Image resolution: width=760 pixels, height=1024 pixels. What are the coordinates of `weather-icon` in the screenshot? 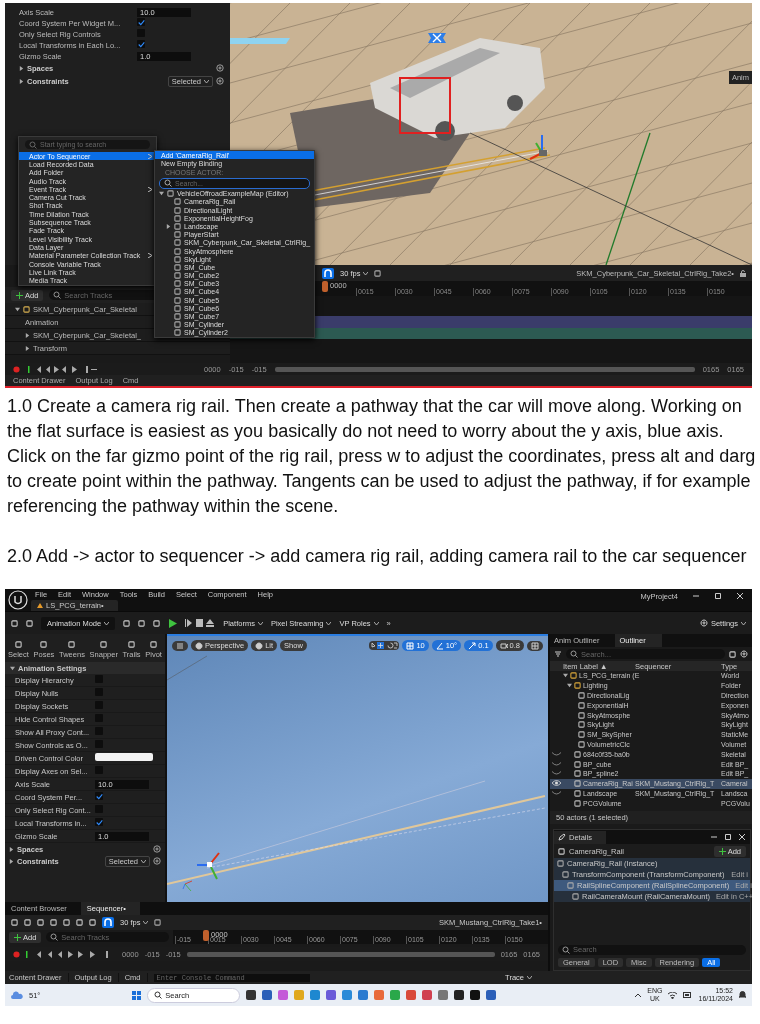 It's located at (17, 995).